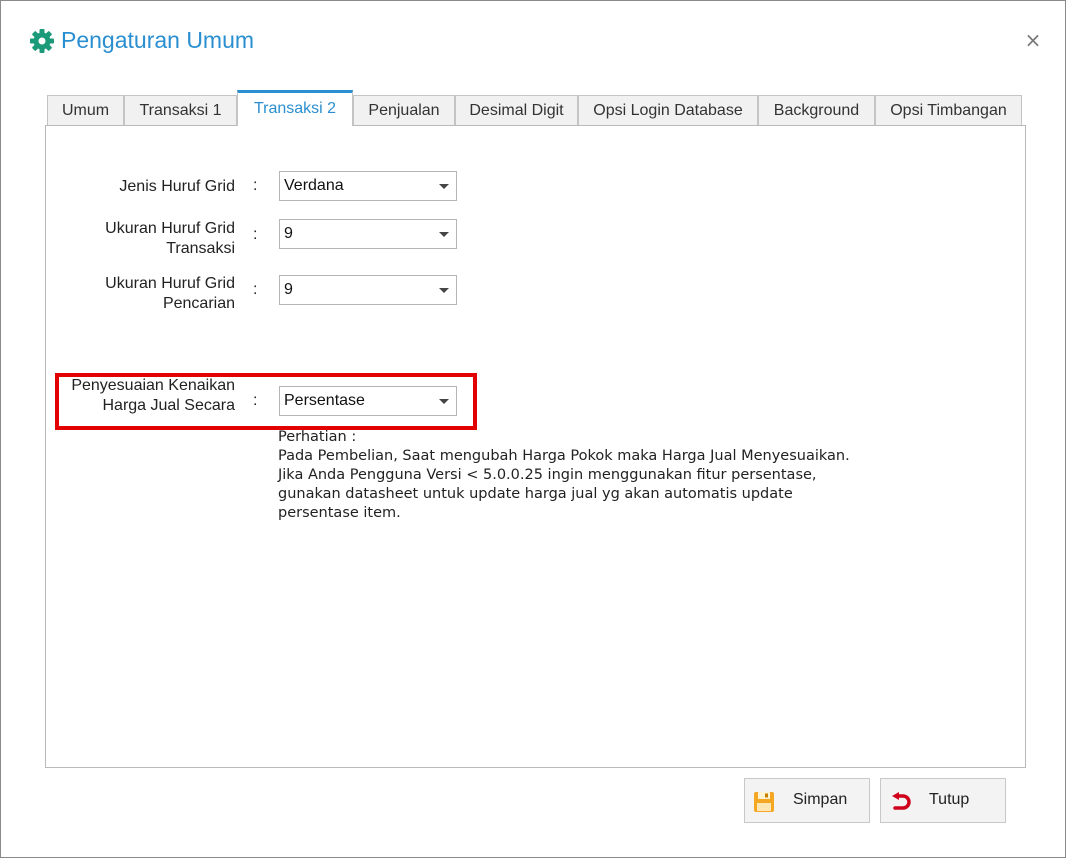 This screenshot has width=1066, height=858. I want to click on jenis-huruf-grid-label: Jenis Huruf Grid, so click(177, 186).